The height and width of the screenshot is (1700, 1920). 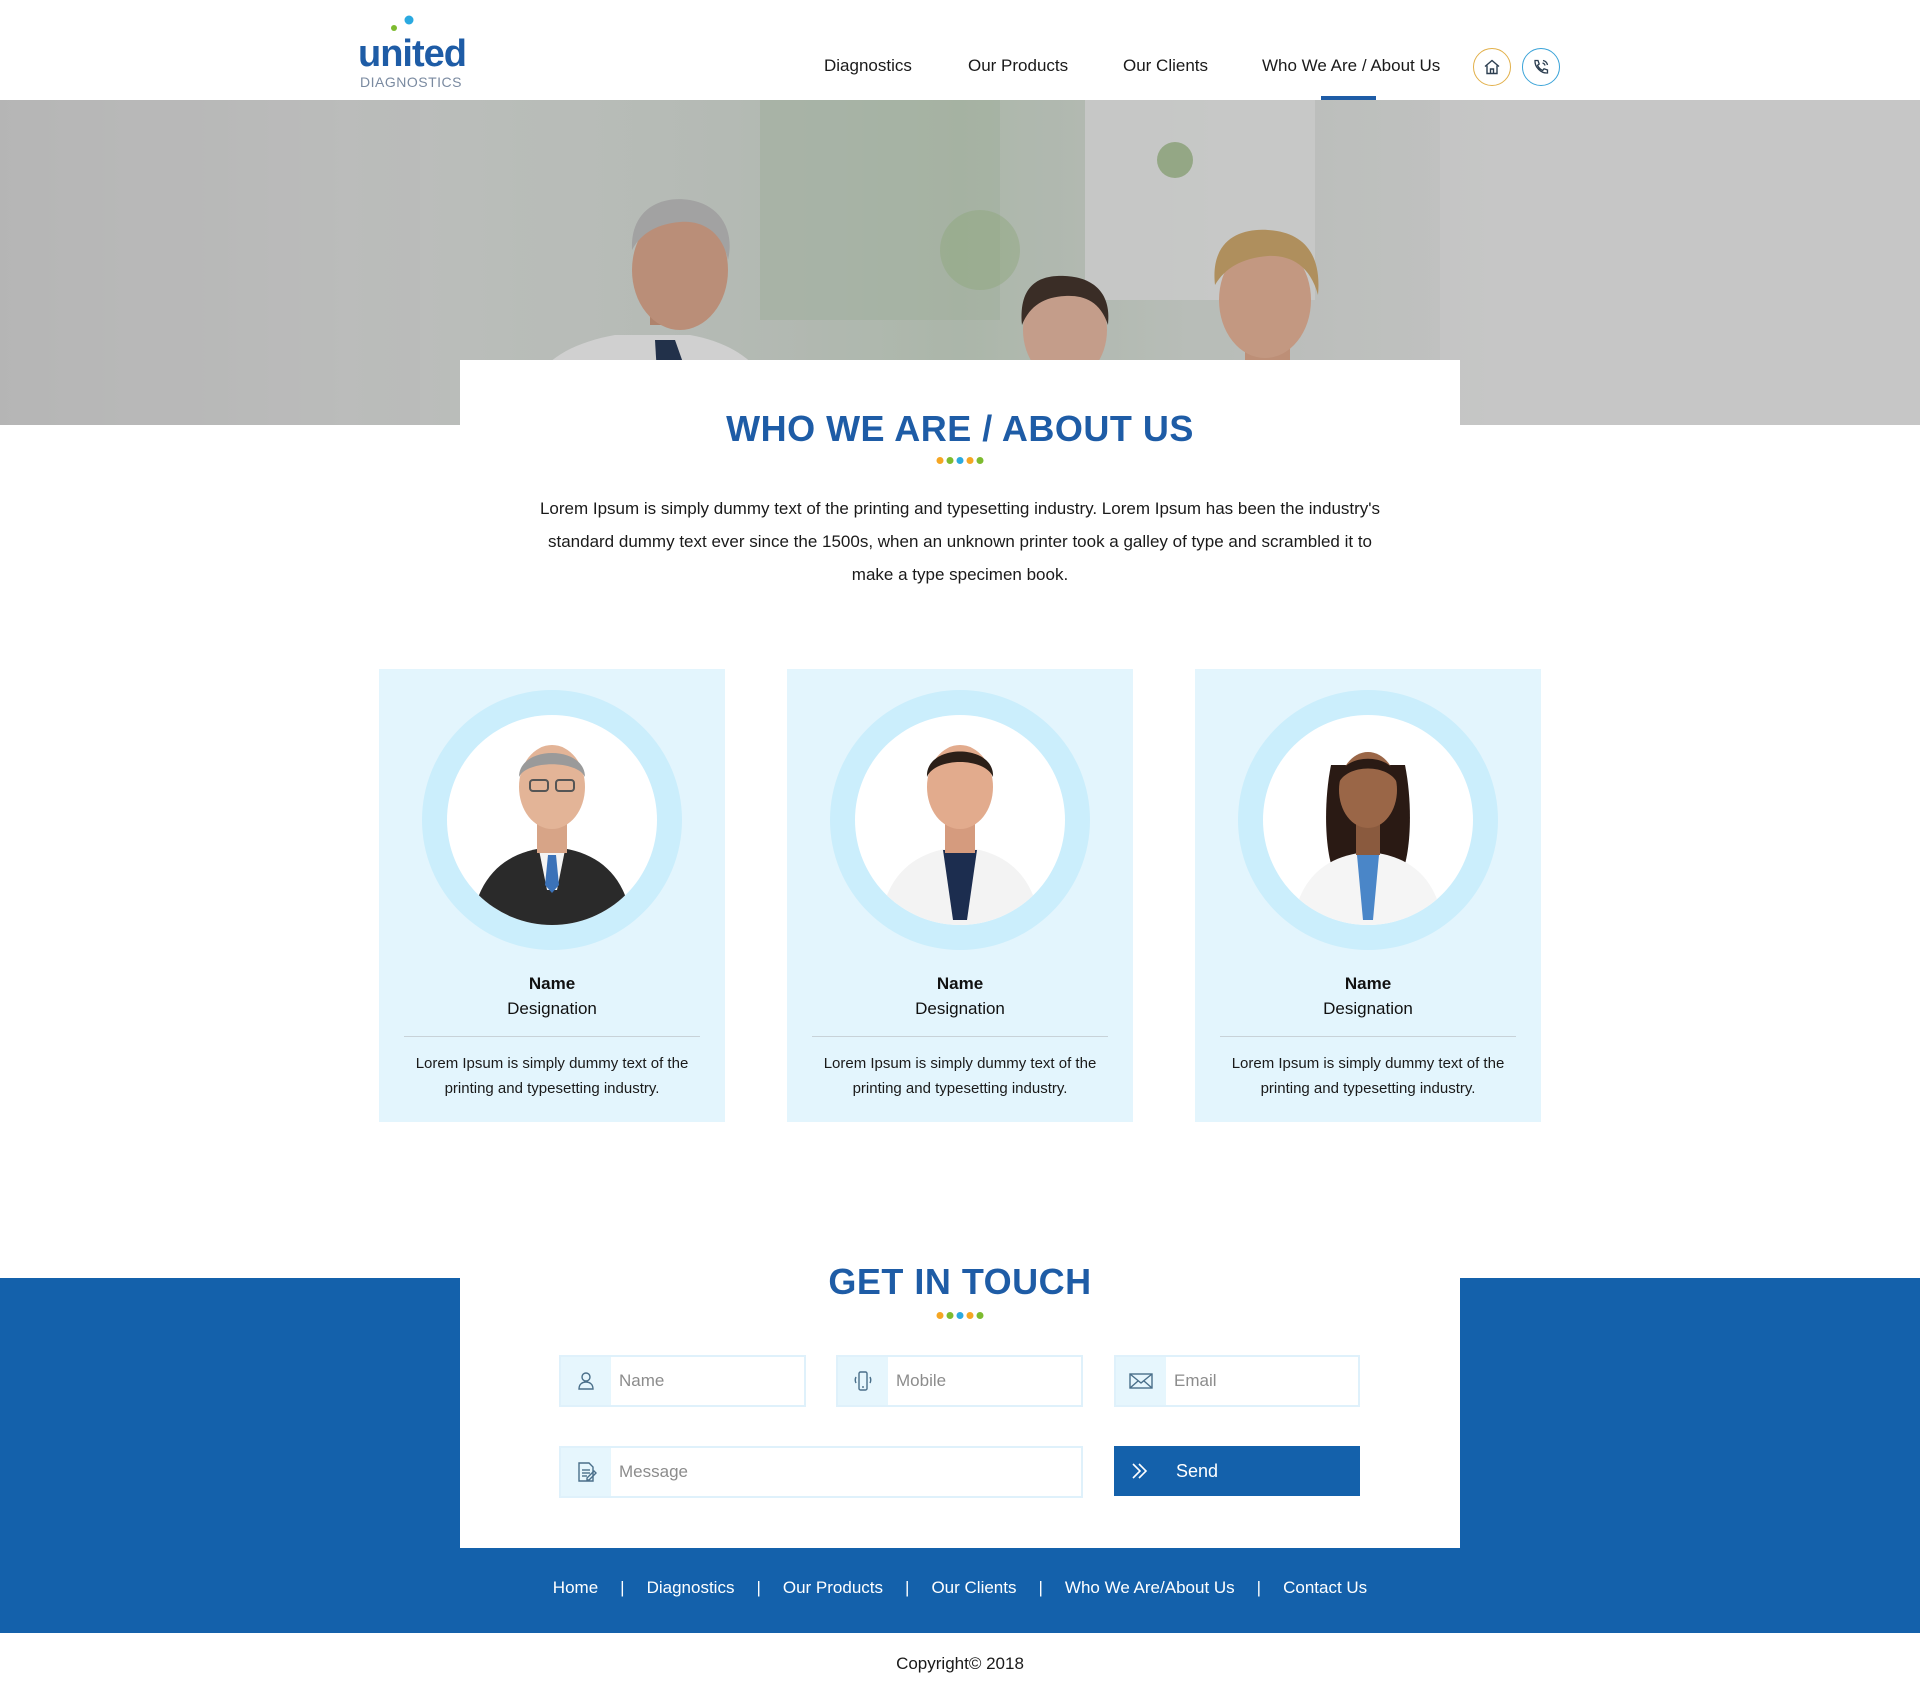 I want to click on united-diagnostics-logo: united DIAGNOSTICS, so click(x=413, y=52).